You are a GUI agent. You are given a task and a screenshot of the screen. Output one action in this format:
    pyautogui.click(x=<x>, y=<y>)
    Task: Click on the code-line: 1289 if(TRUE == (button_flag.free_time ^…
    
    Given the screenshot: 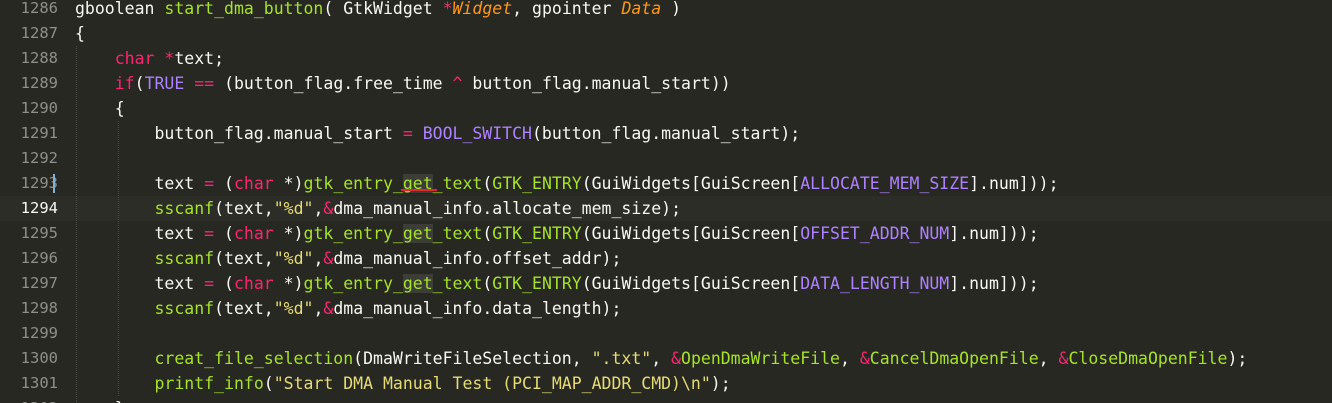 What is the action you would take?
    pyautogui.click(x=666, y=83)
    